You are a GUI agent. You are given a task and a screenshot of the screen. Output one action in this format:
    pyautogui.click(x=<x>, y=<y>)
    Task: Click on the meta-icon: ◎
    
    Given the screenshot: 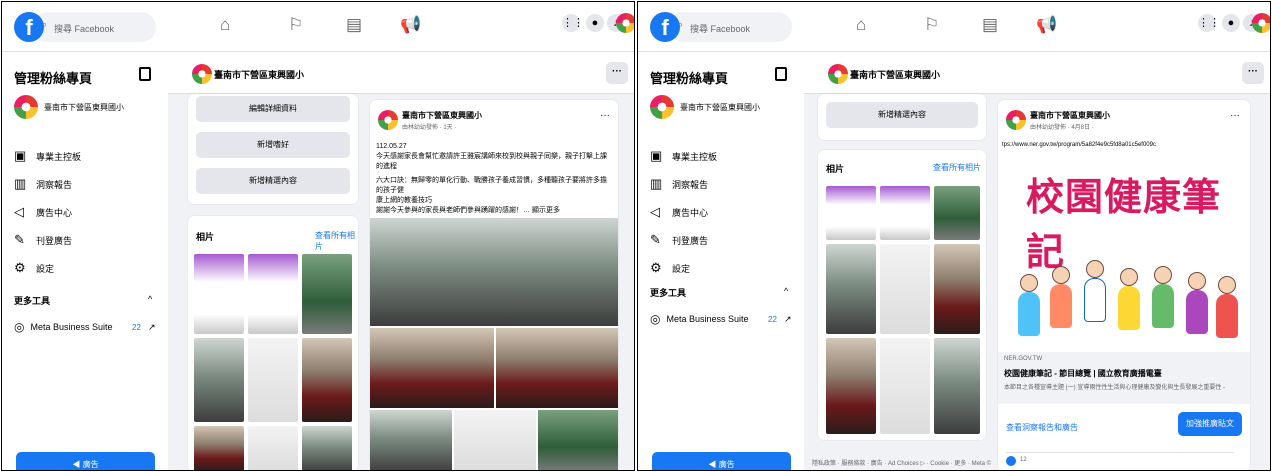 What is the action you would take?
    pyautogui.click(x=19, y=327)
    